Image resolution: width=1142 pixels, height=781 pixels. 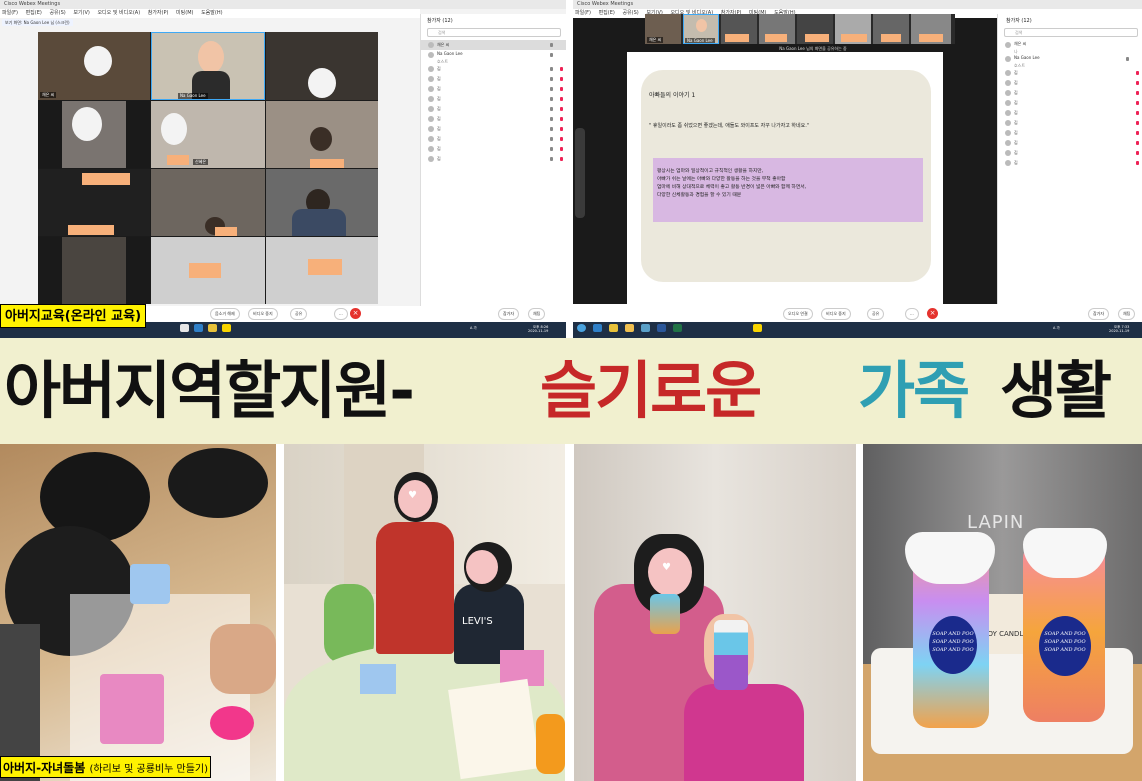 I want to click on tray-language-text: A 가, so click(x=1056, y=328).